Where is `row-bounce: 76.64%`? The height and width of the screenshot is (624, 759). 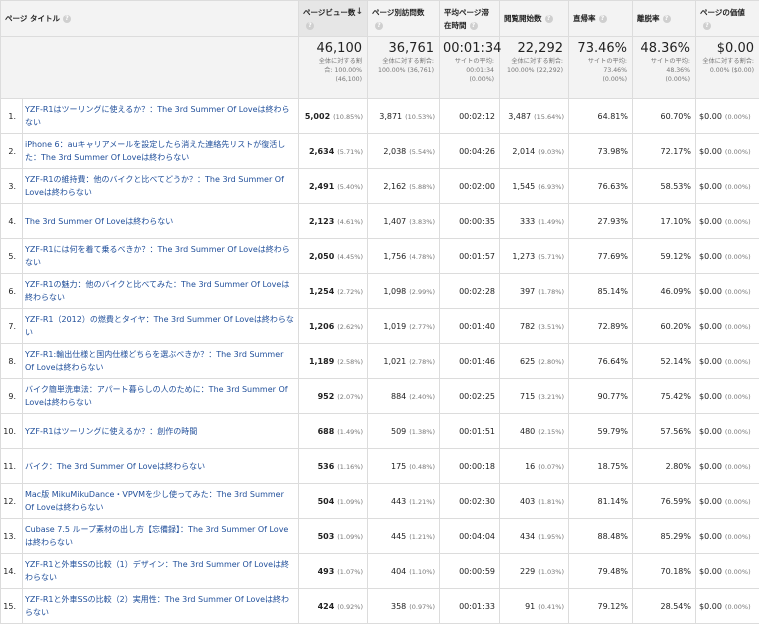
row-bounce: 76.64% is located at coordinates (601, 361).